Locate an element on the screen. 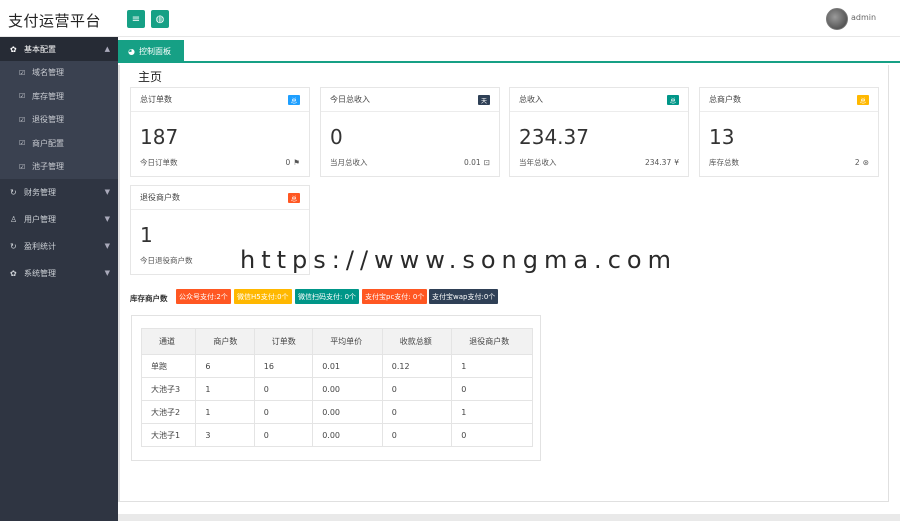 Image resolution: width=900 pixels, height=521 pixels. table-cell: 0.01 is located at coordinates (347, 366).